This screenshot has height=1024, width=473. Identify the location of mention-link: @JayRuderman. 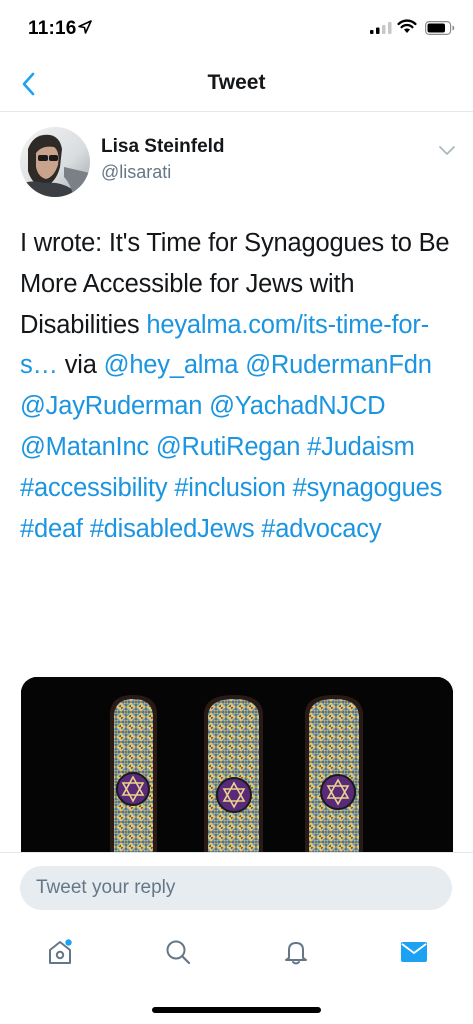
(111, 406).